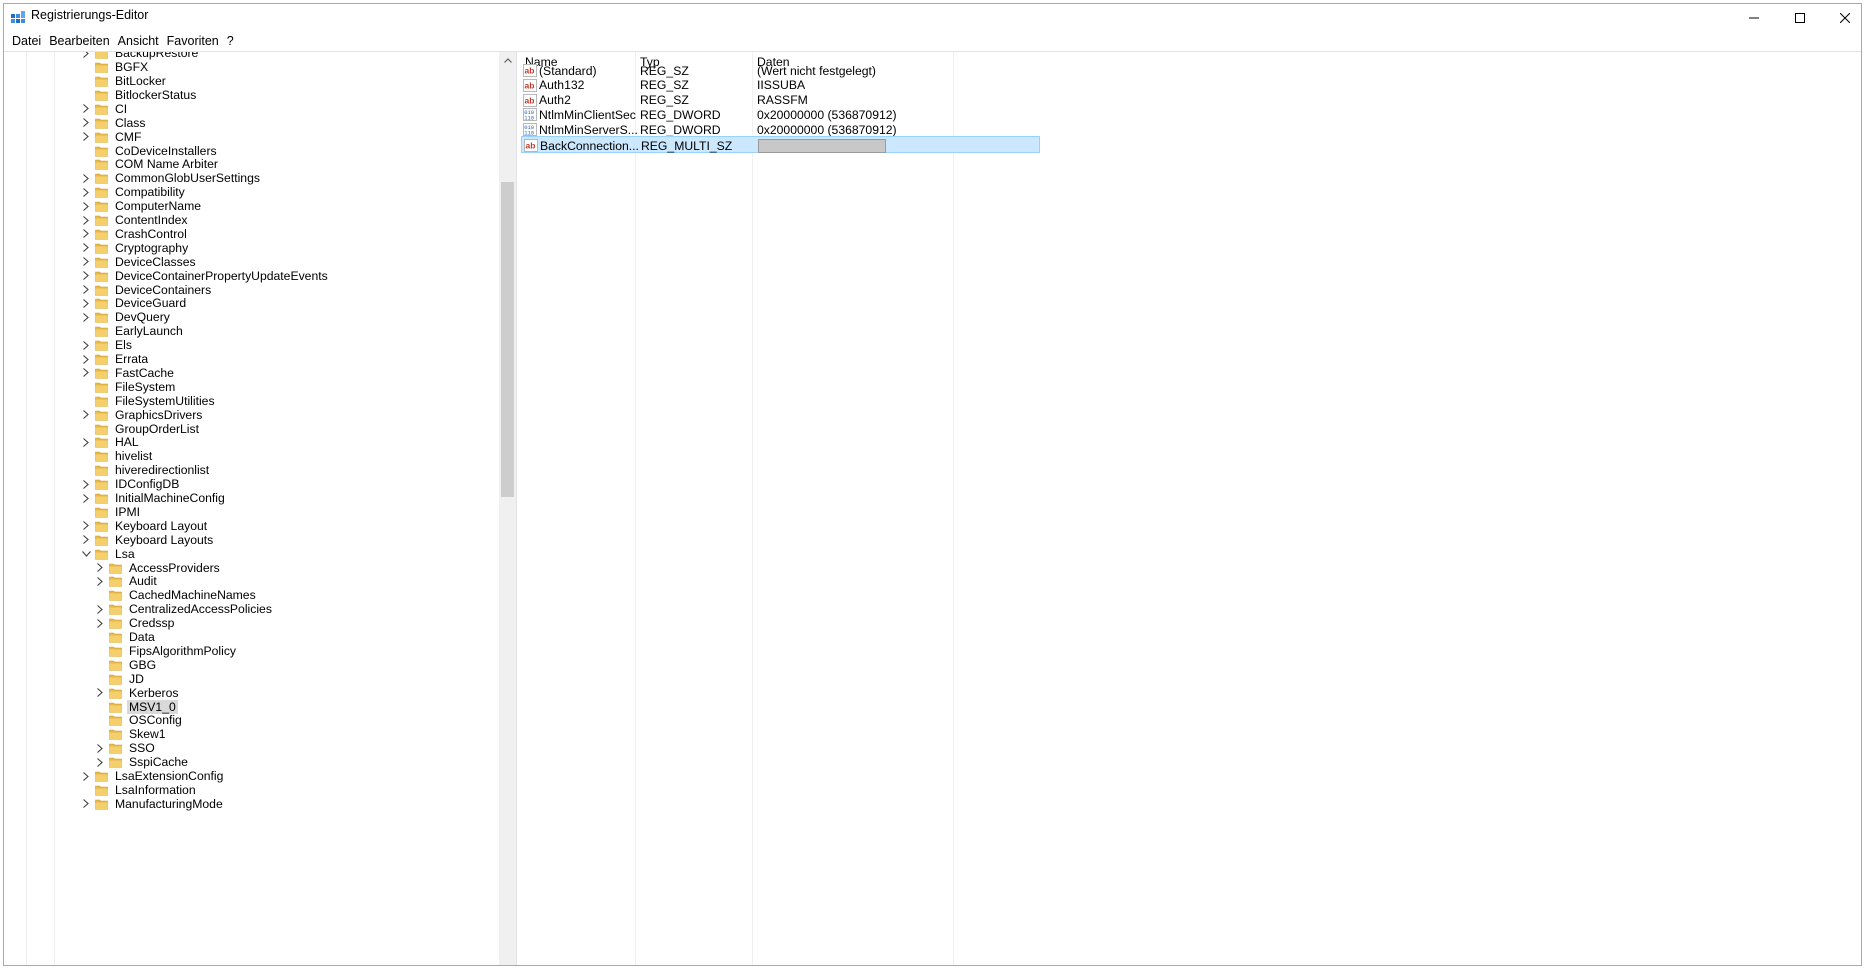 The width and height of the screenshot is (1865, 969). What do you see at coordinates (579, 114) in the screenshot?
I see `value-name-cell: 010 110 NtlmMinClientSec` at bounding box center [579, 114].